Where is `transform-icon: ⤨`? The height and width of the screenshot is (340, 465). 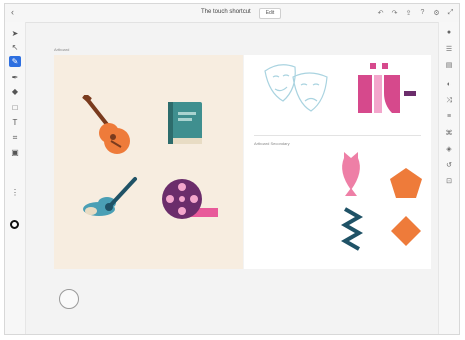
transform-icon: ⤨ is located at coordinates (449, 100).